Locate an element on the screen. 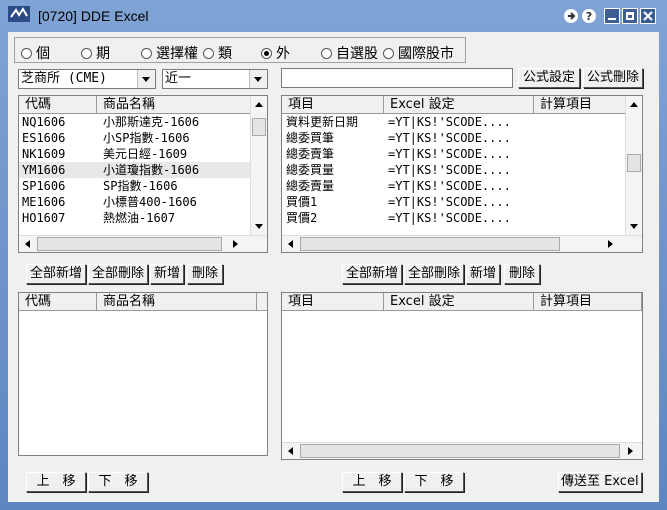 The image size is (667, 510). send-to-excel-button: 傳送至 Excel is located at coordinates (600, 482).